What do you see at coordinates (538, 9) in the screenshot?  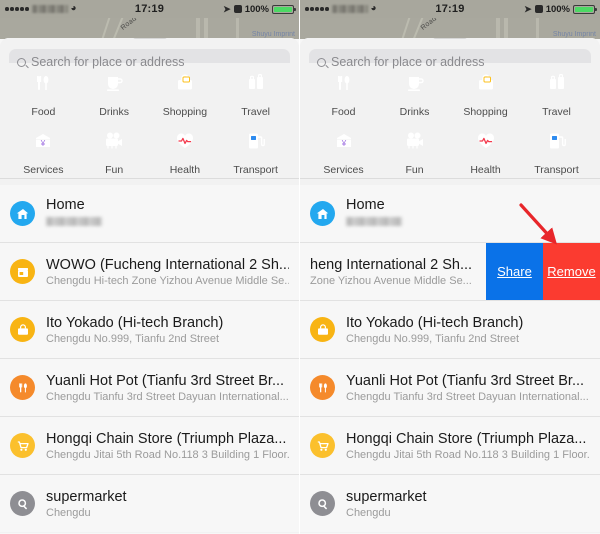 I see `rotation-lock-icon` at bounding box center [538, 9].